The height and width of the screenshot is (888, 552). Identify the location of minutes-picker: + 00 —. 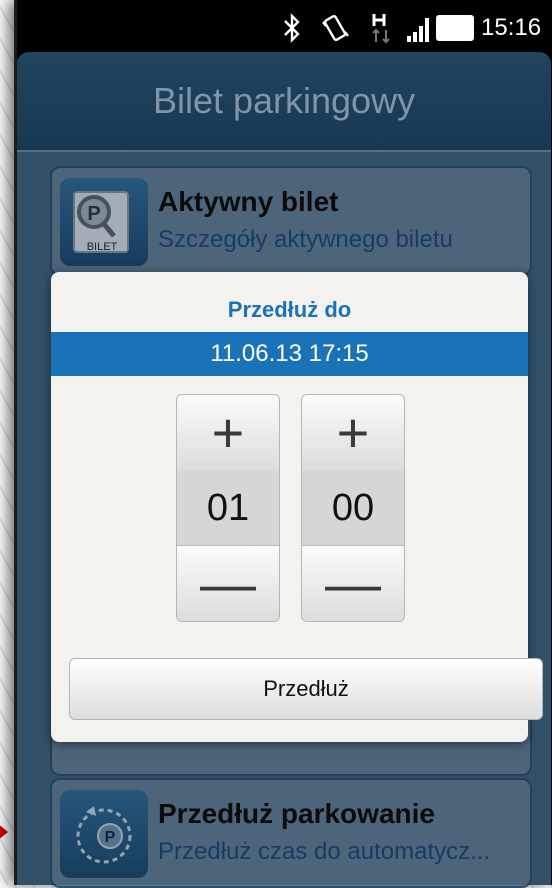
(353, 508).